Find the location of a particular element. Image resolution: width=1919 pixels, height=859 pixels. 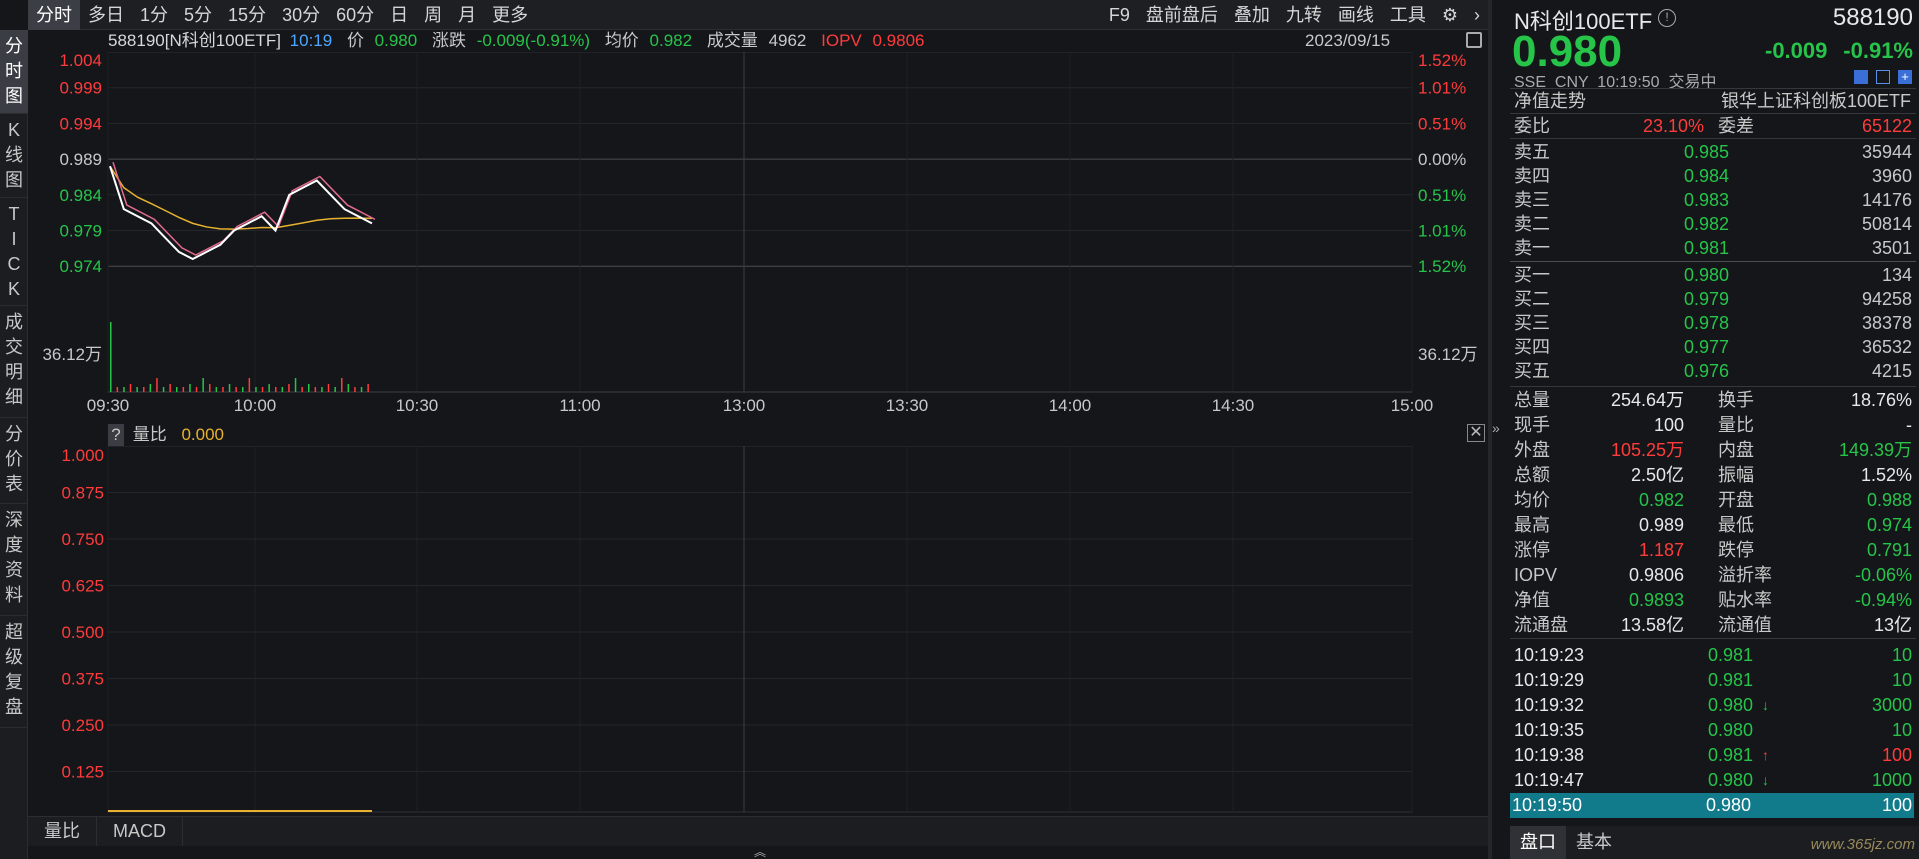

stat-value: 1.187 is located at coordinates (1661, 550).